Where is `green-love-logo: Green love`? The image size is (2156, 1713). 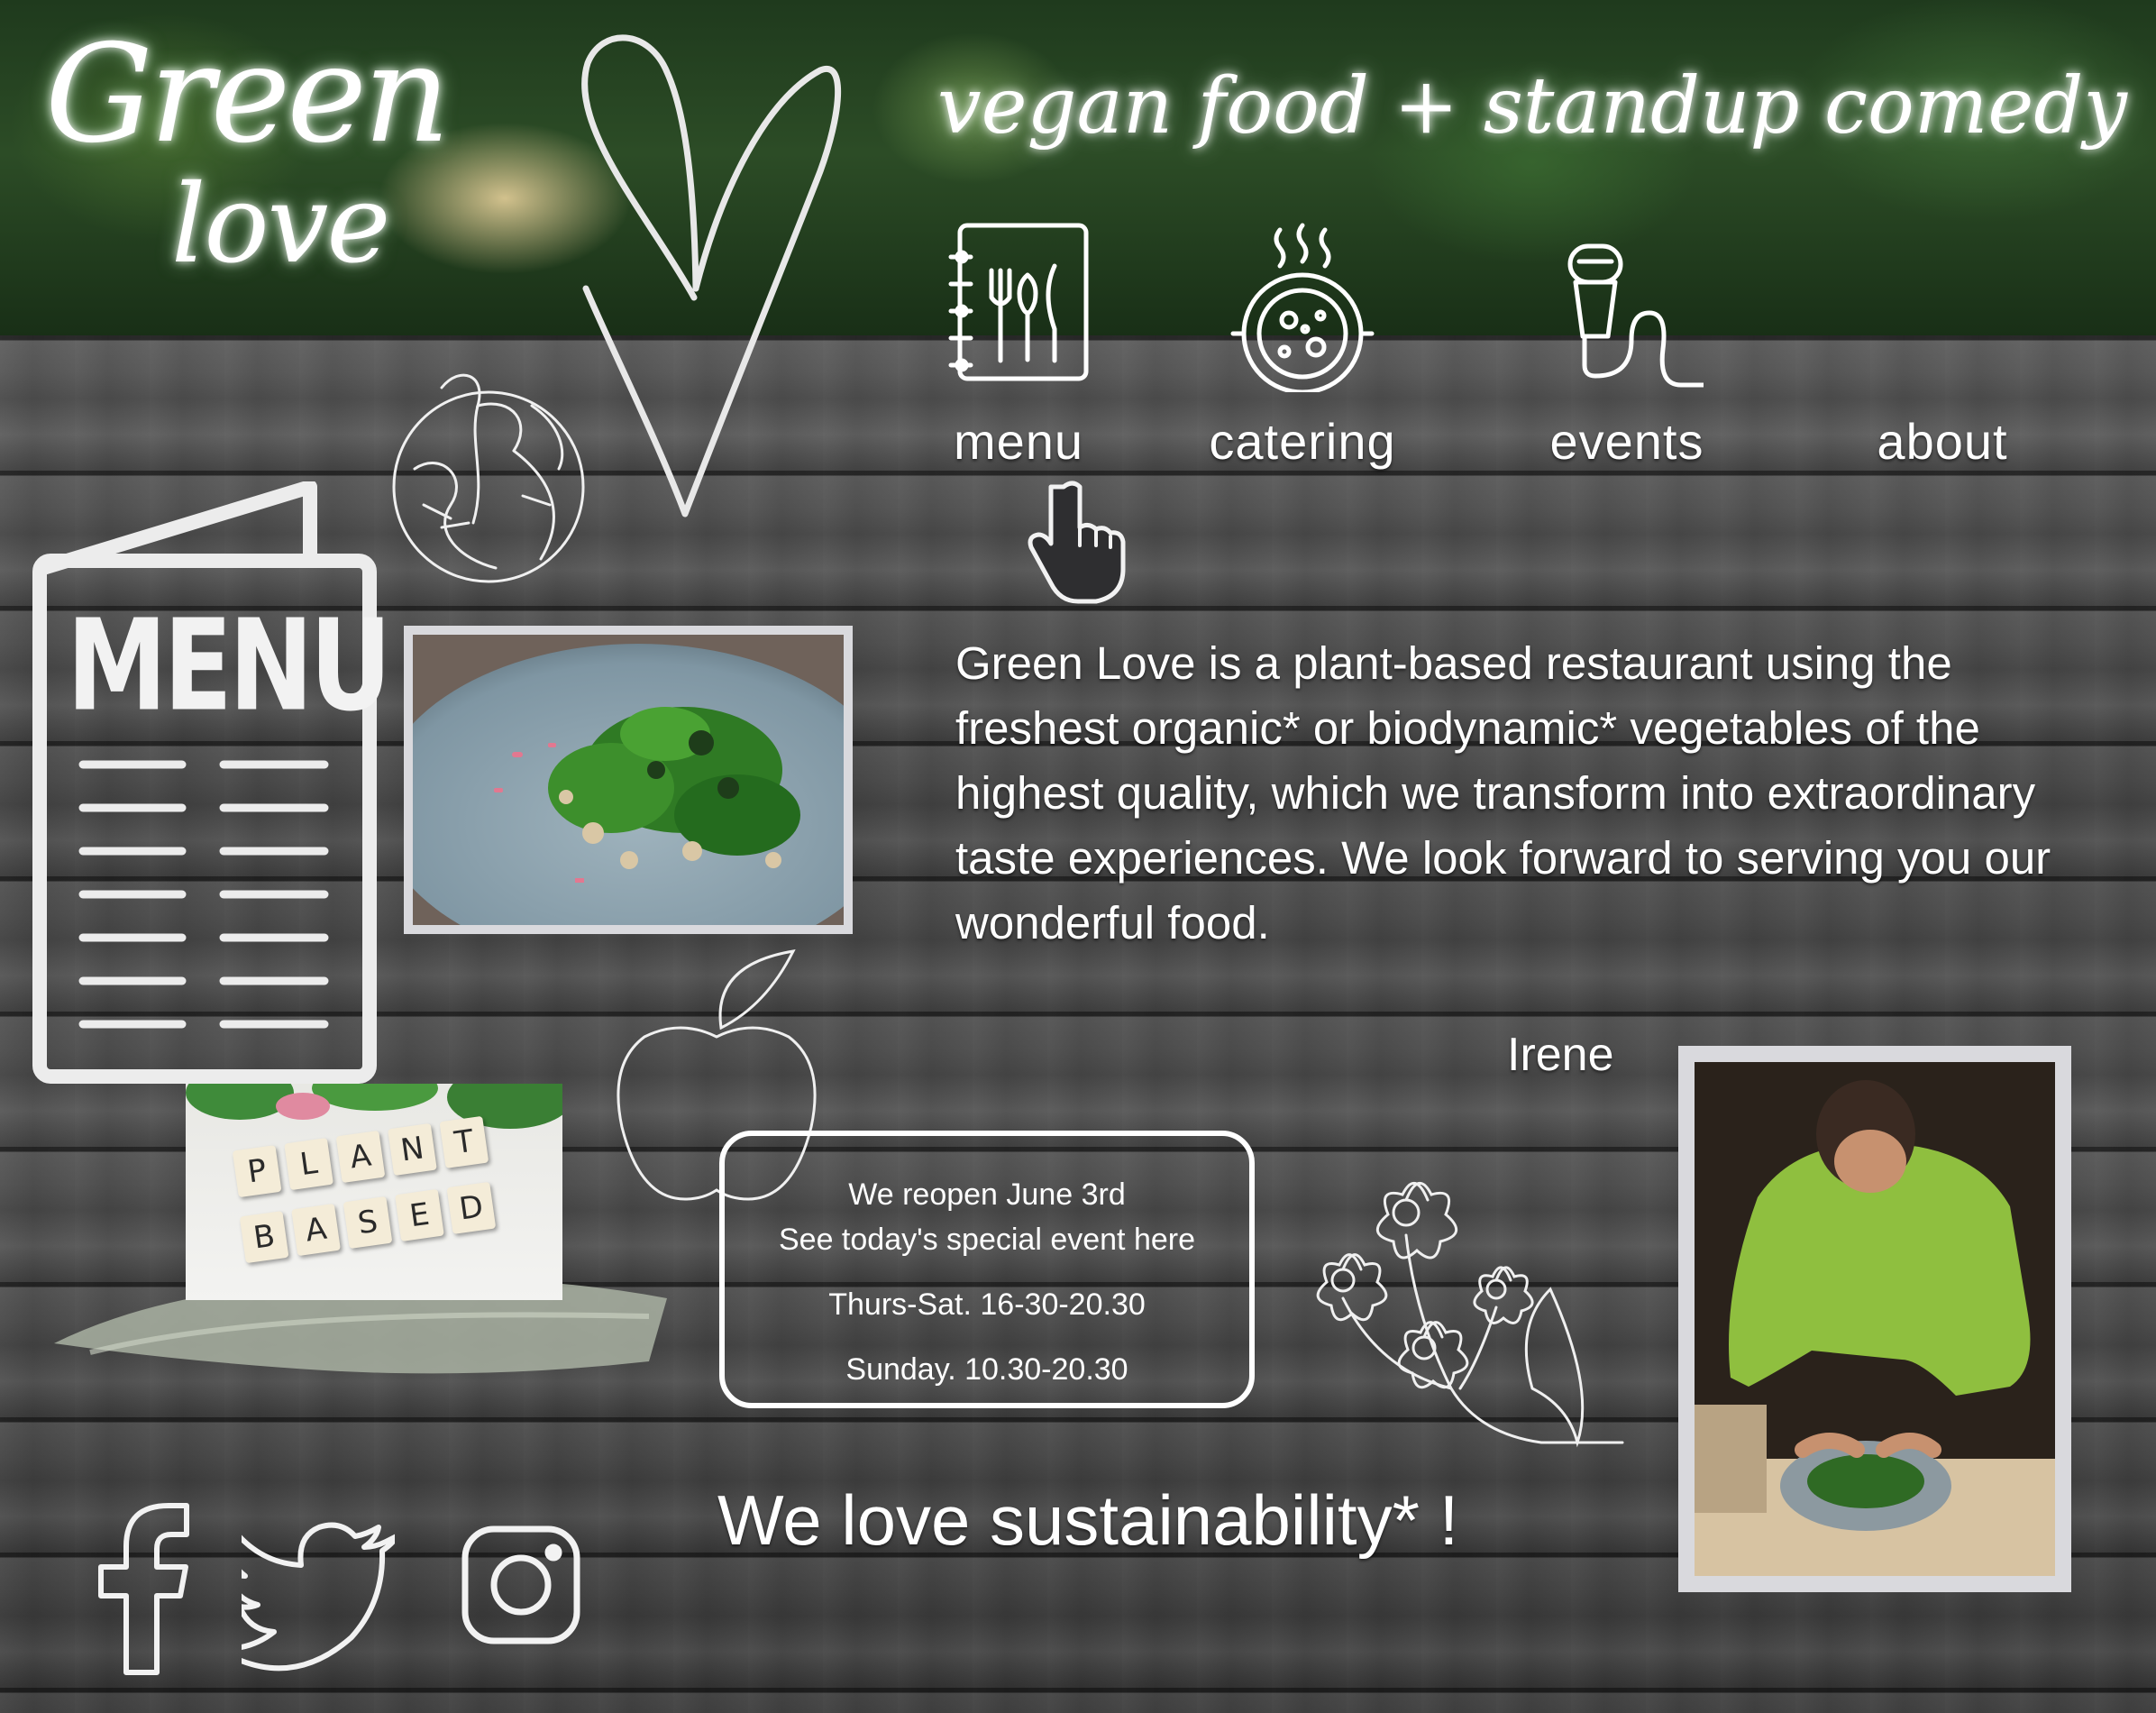
green-love-logo: Green love is located at coordinates (270, 162).